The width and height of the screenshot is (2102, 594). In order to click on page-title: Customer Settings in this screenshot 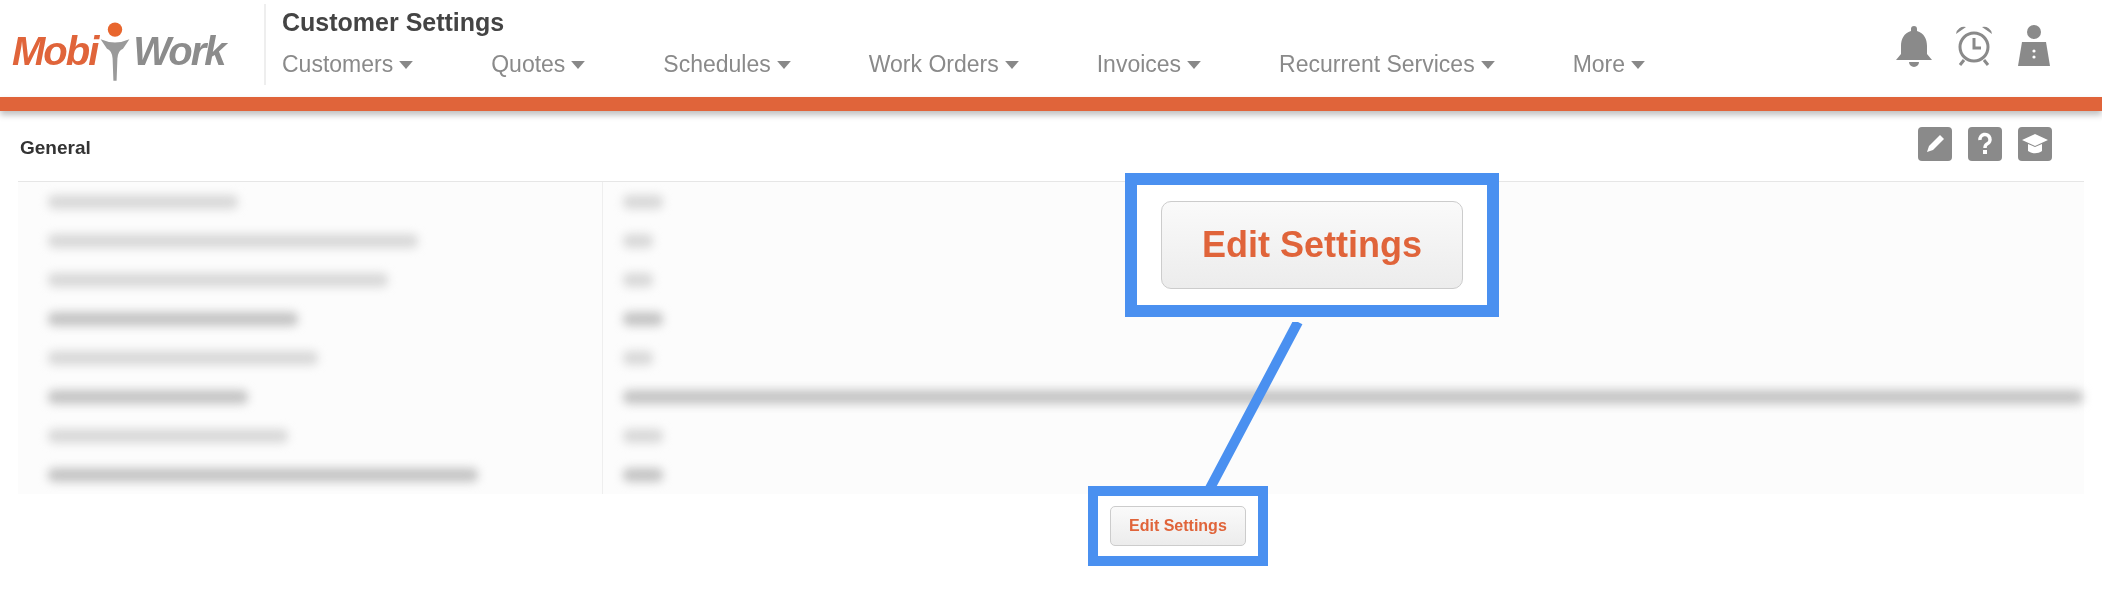, I will do `click(394, 22)`.